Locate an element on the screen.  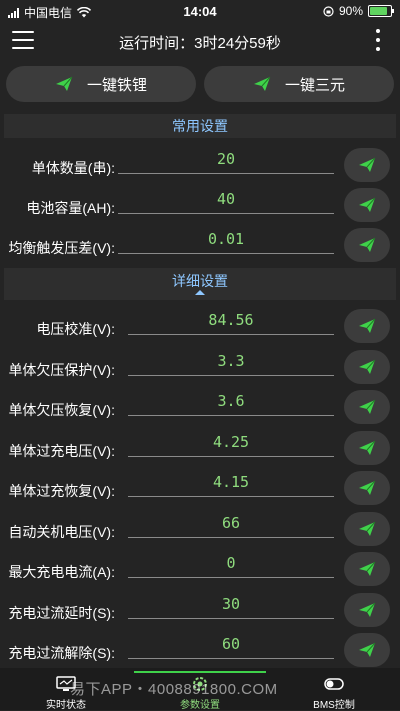
setting-value-input: 40 is located at coordinates (226, 199).